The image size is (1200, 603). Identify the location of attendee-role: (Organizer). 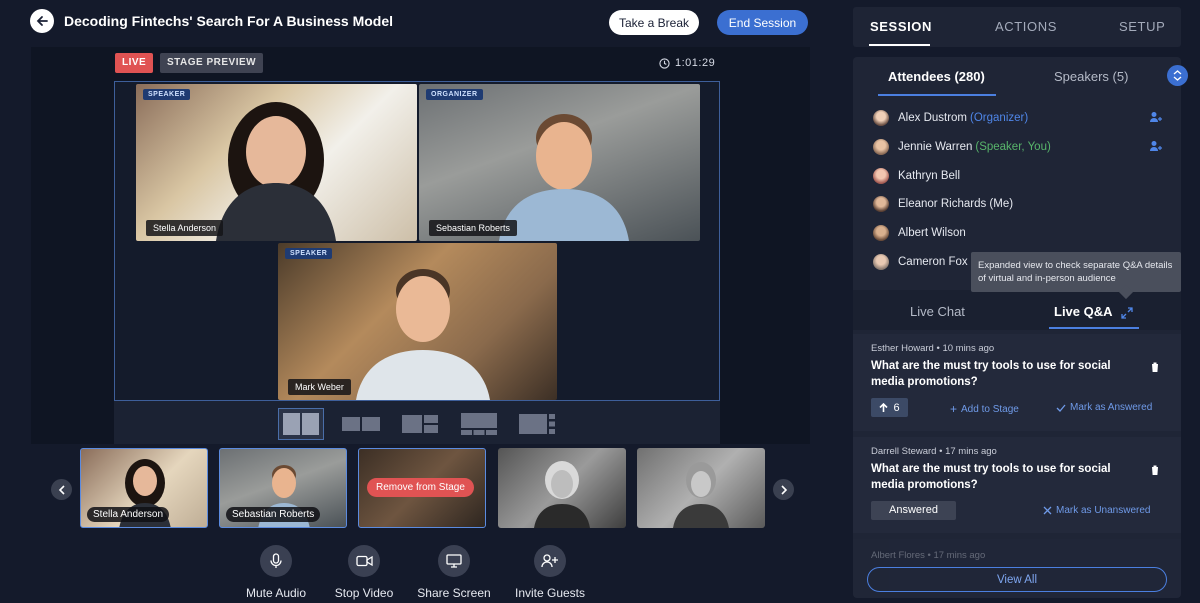
(999, 118).